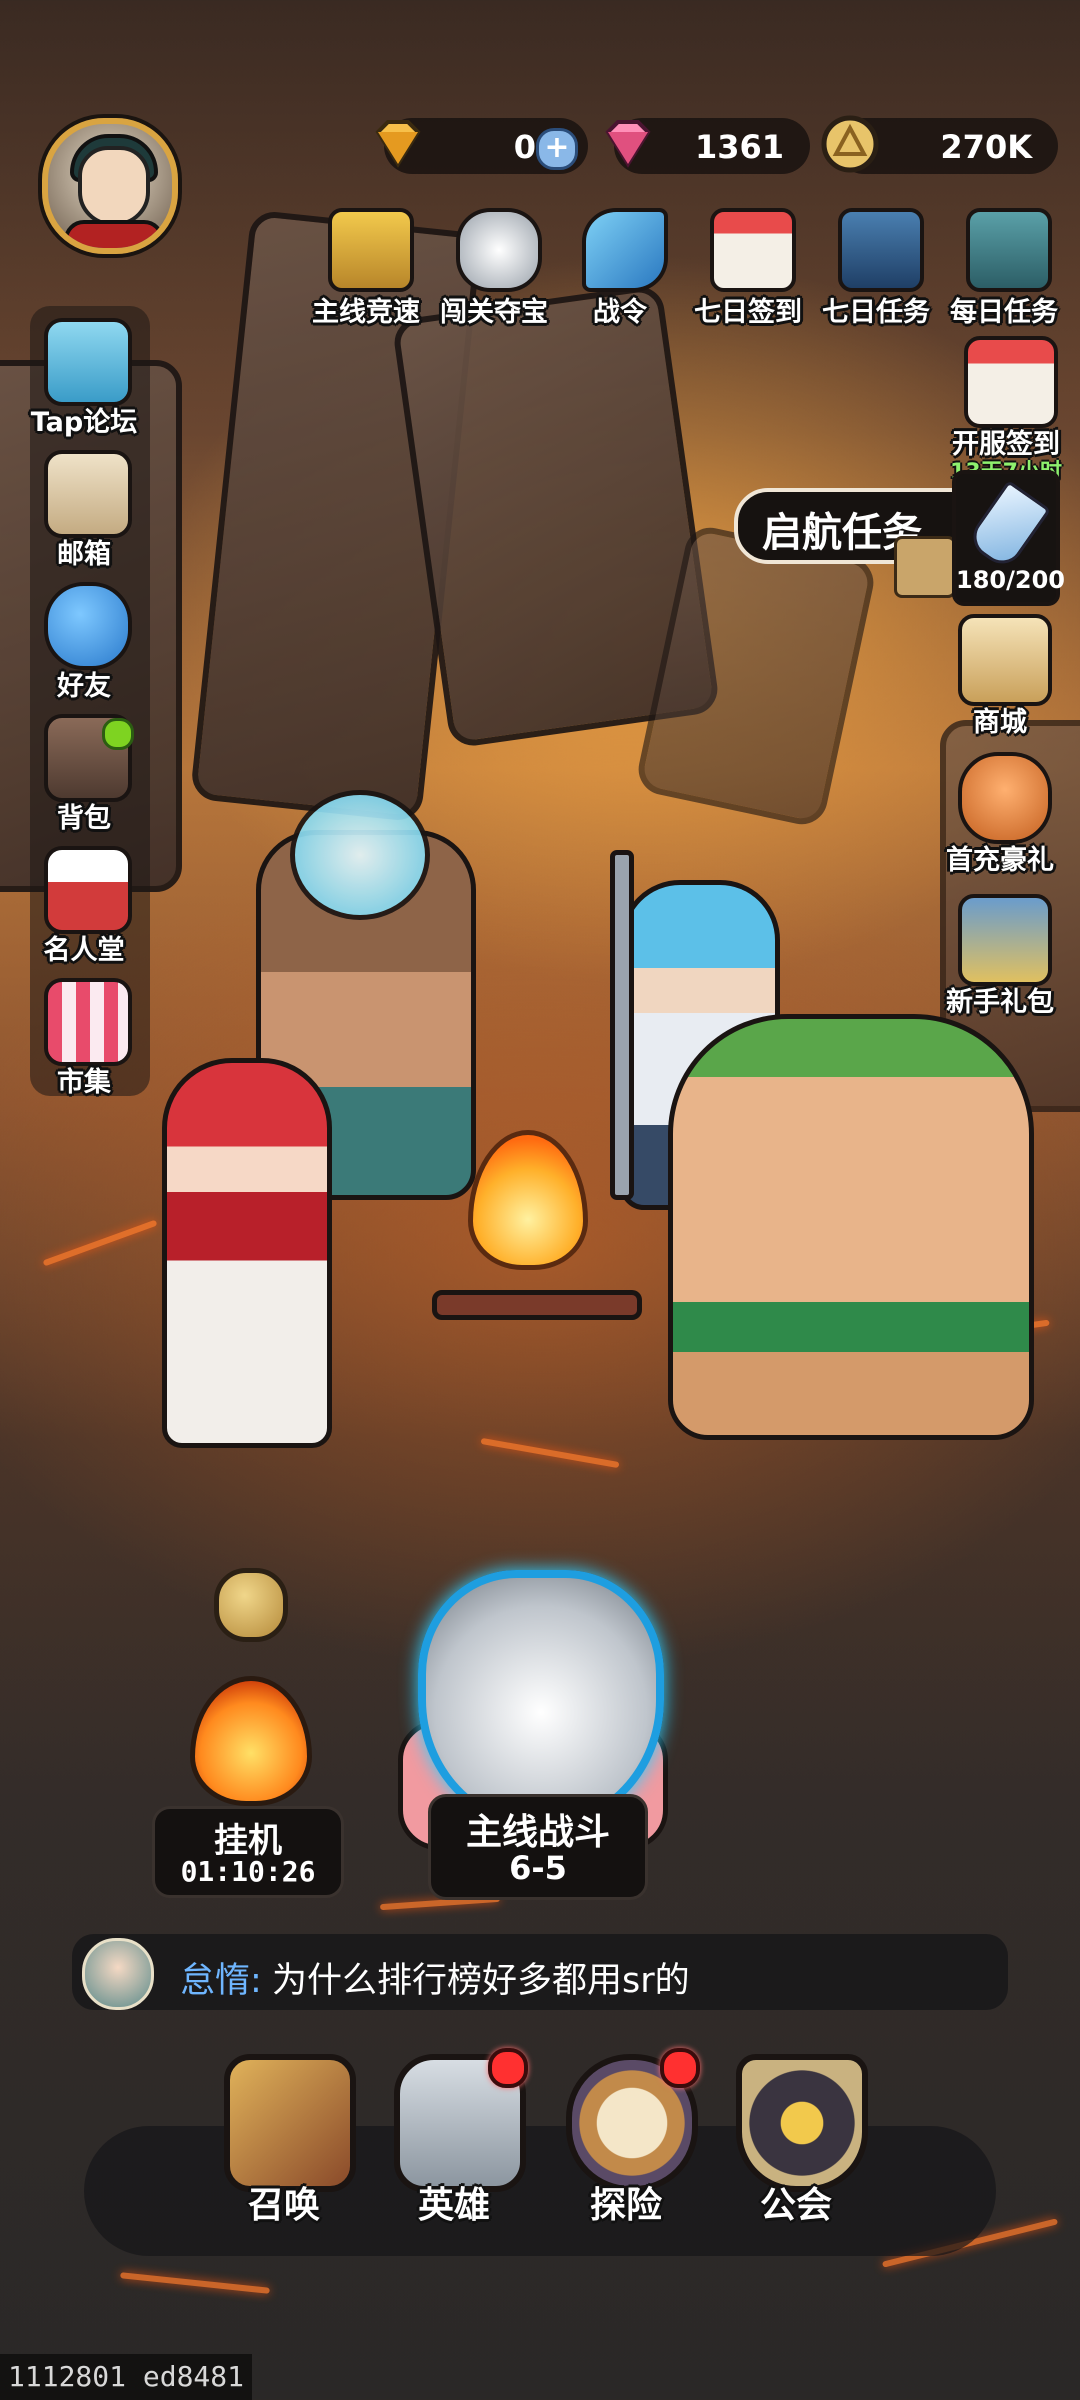 The height and width of the screenshot is (2400, 1080). I want to click on chat-message: 为什么排行榜好多都用sr的, so click(481, 1981).